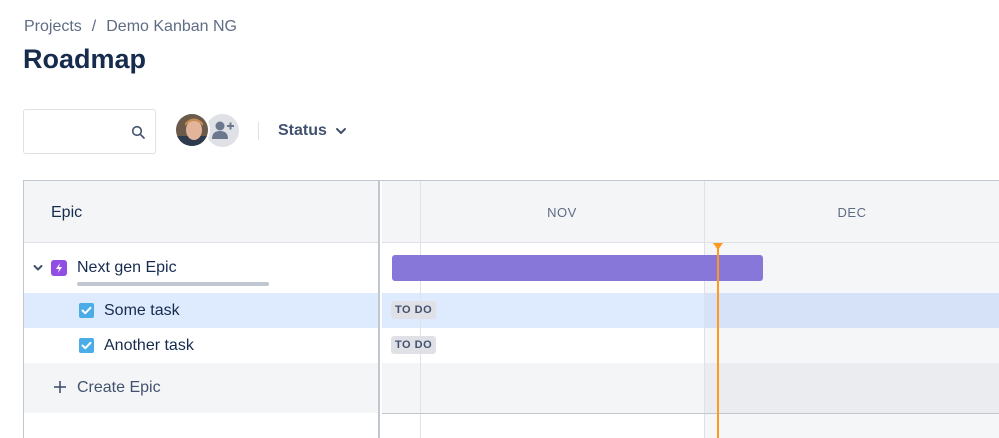  Describe the element at coordinates (704, 309) in the screenshot. I see `month-divider` at that location.